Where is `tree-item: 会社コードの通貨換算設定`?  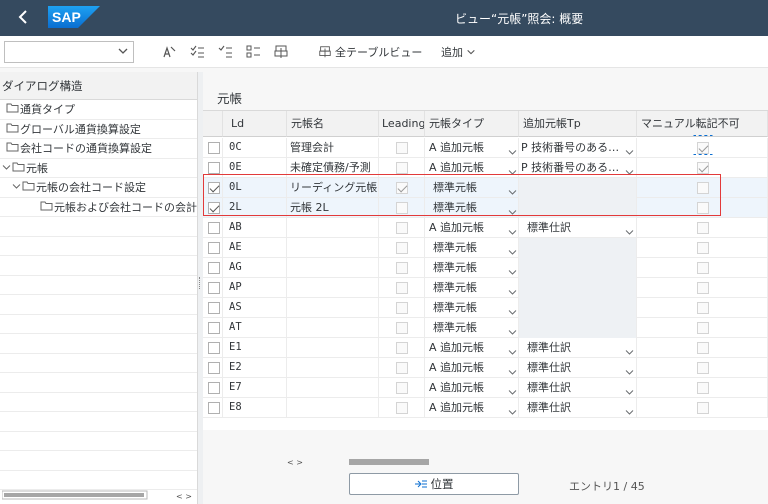 tree-item: 会社コードの通貨換算設定 is located at coordinates (98, 149).